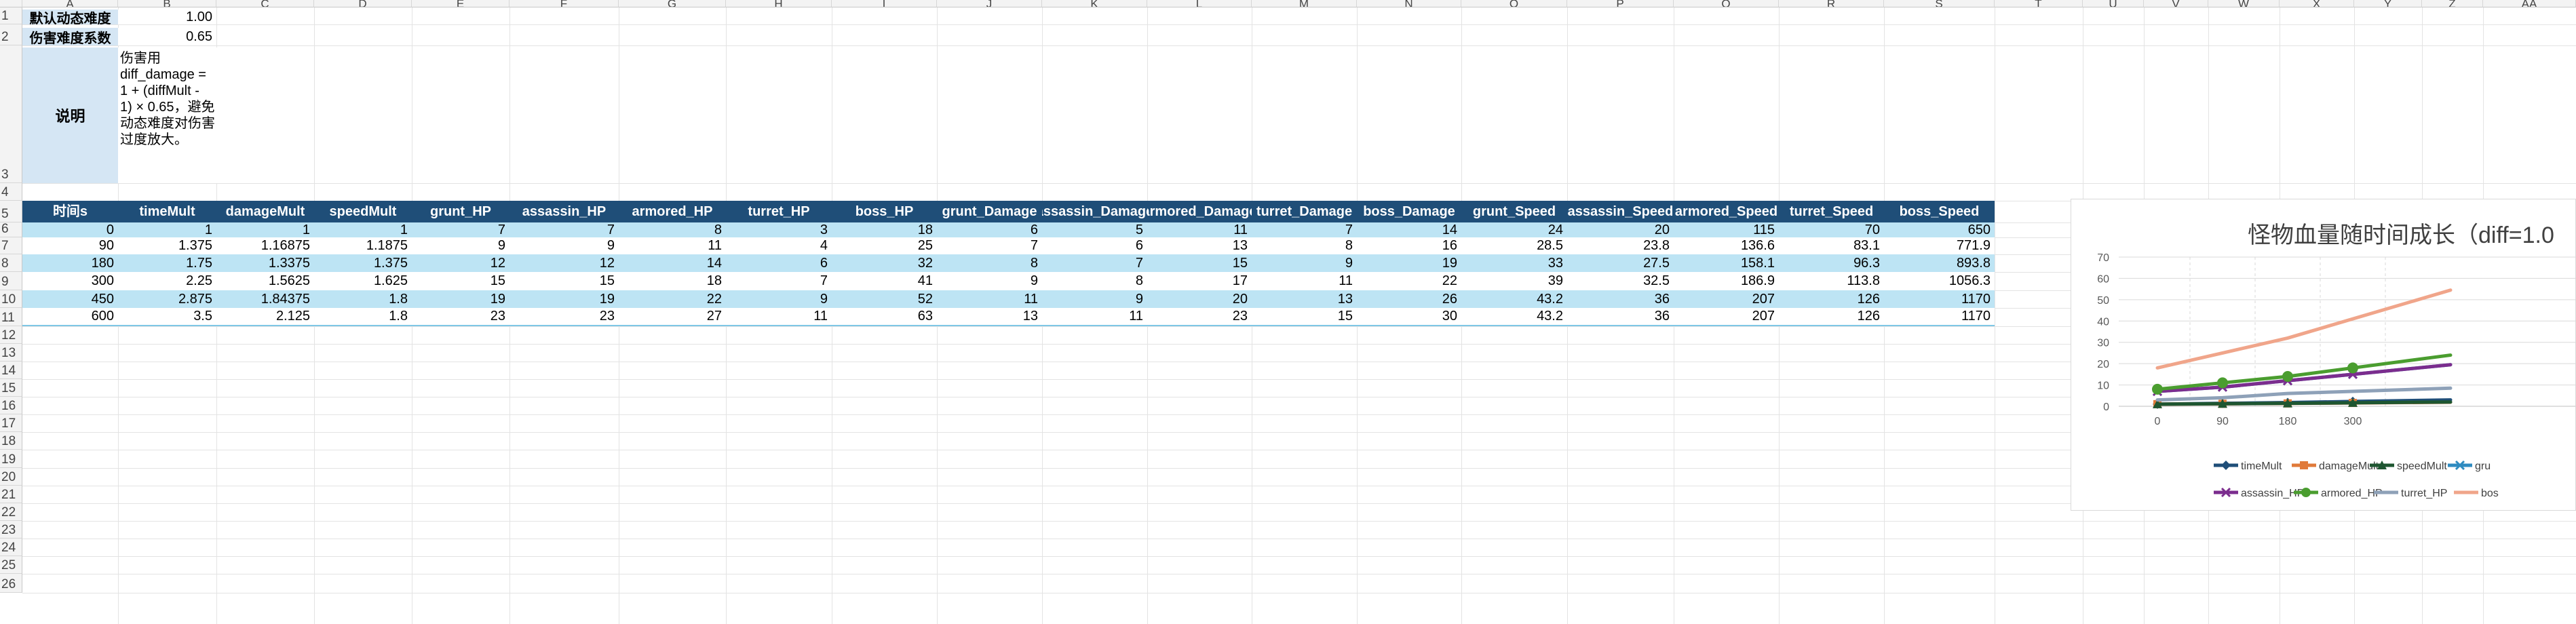  I want to click on table-header-cell: turret_Damage, so click(1304, 211).